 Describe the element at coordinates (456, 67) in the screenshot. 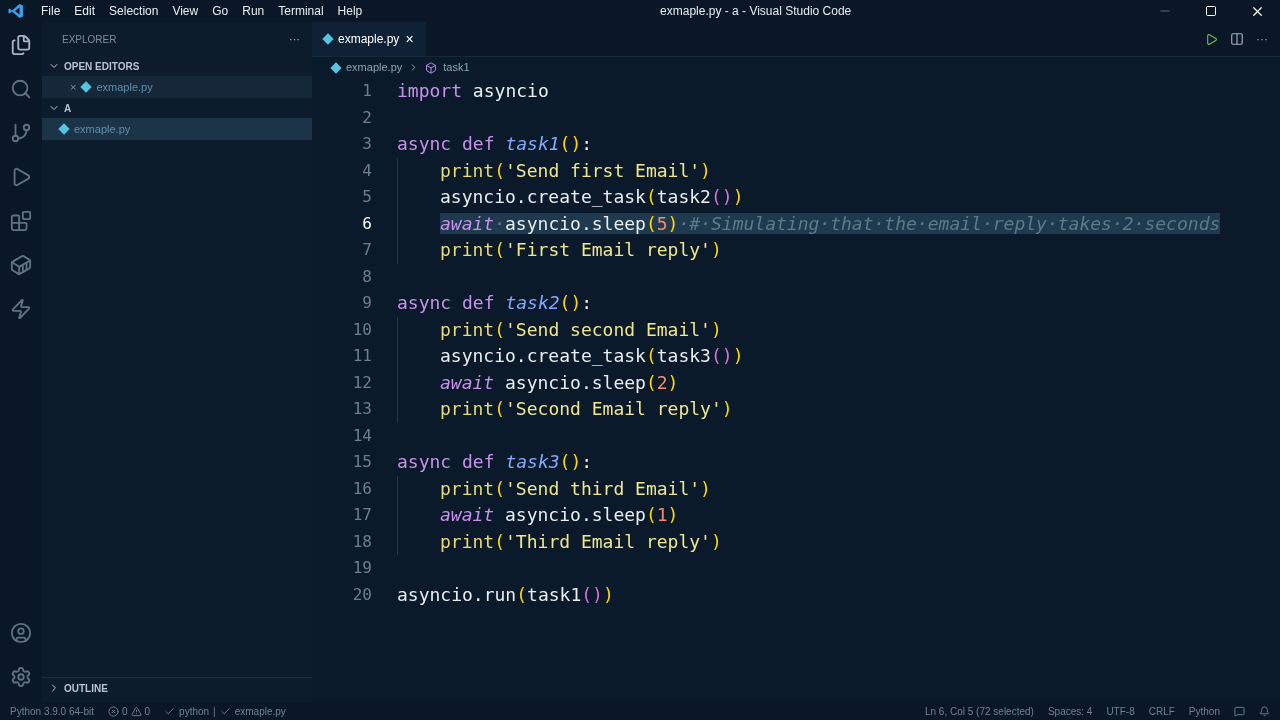

I see `breadcrumb: task1` at that location.